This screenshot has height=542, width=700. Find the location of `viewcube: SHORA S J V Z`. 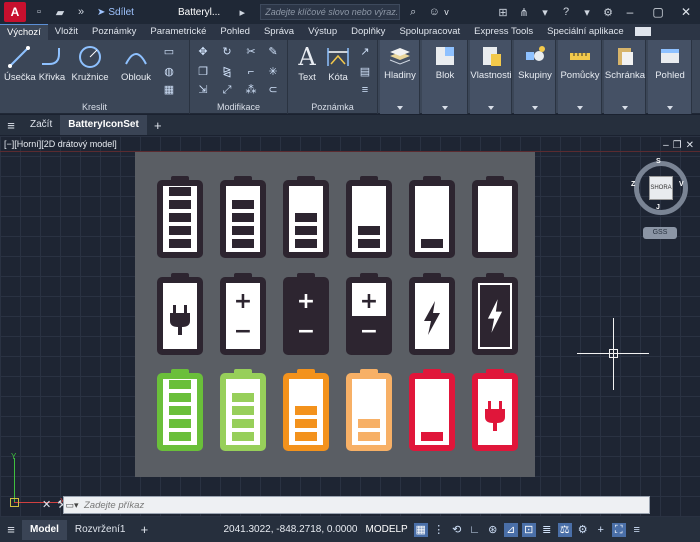

viewcube: SHORA S J V Z is located at coordinates (659, 186).